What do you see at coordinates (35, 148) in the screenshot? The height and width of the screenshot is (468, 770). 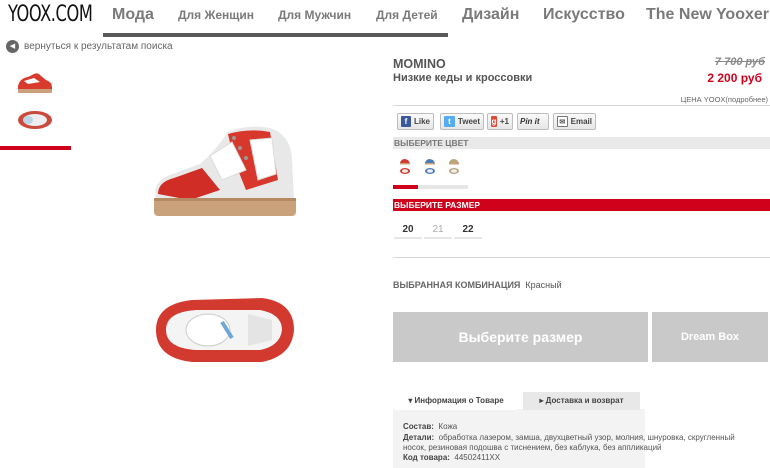 I see `thumbnail-selected-indicator` at bounding box center [35, 148].